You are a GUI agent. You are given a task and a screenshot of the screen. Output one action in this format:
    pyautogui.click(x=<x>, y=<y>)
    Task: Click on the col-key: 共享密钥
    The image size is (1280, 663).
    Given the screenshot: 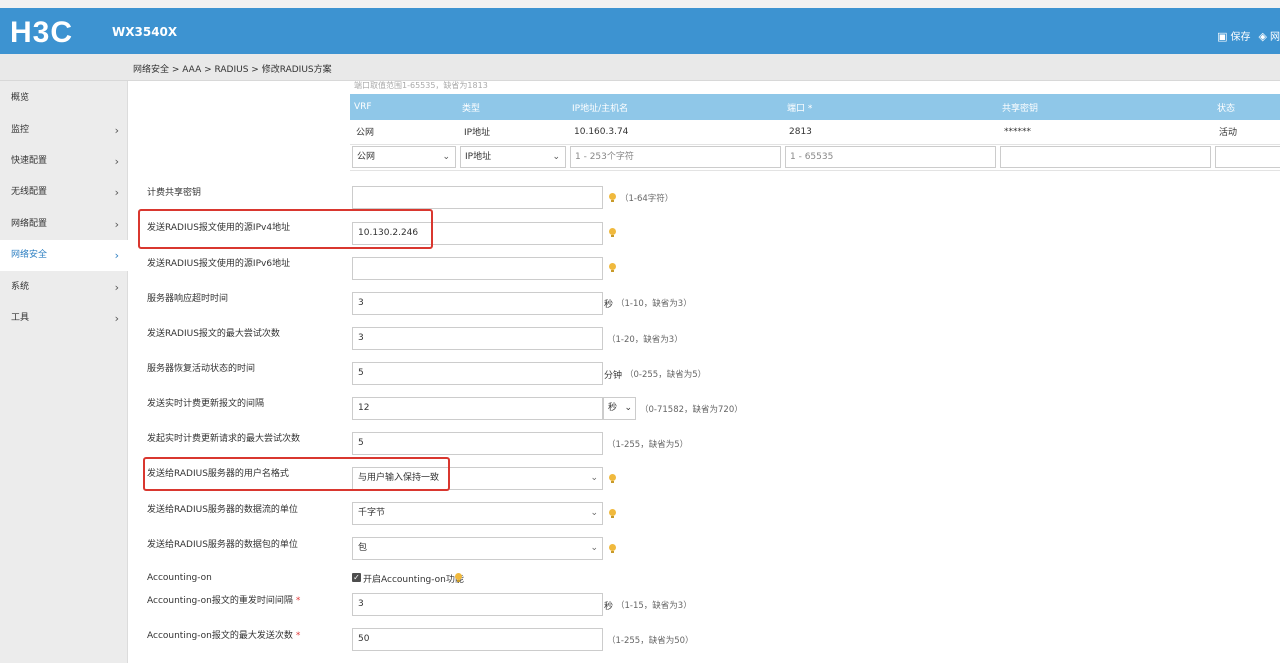 What is the action you would take?
    pyautogui.click(x=1105, y=107)
    